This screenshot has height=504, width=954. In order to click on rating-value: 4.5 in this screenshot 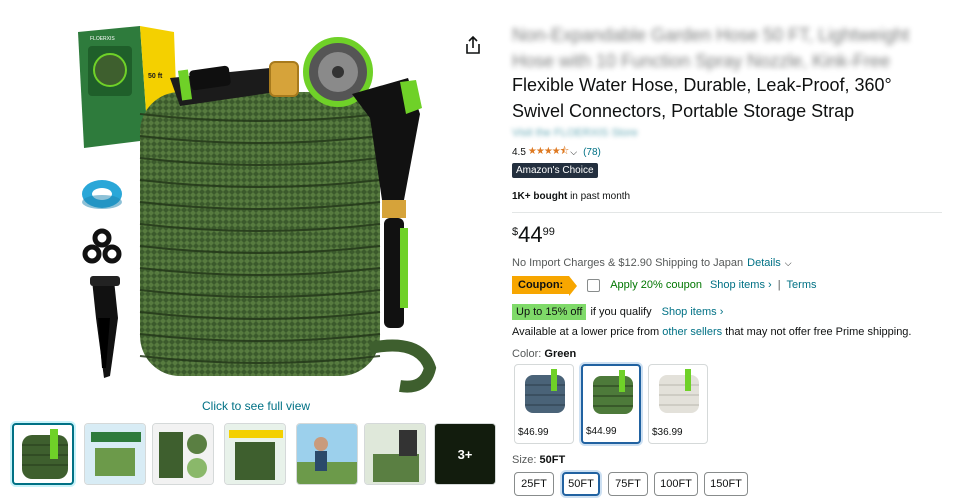, I will do `click(519, 152)`.